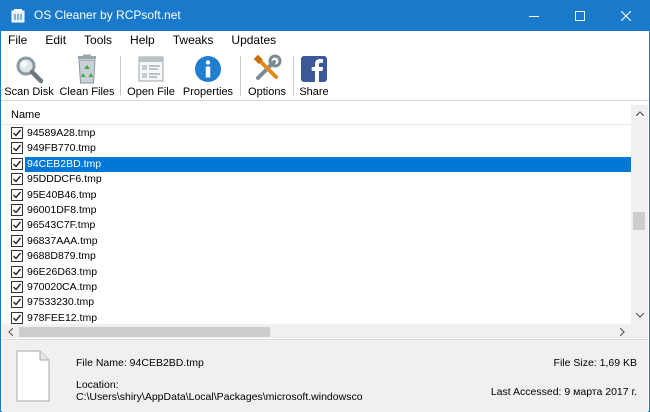 This screenshot has width=650, height=412. Describe the element at coordinates (33, 376) in the screenshot. I see `document-icon` at that location.